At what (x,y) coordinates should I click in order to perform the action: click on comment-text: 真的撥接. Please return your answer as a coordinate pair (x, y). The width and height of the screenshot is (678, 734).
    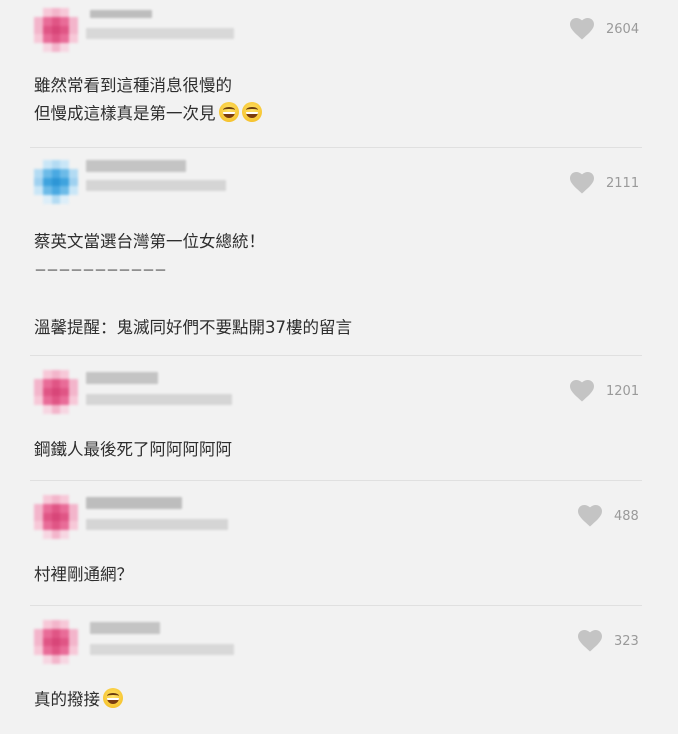
    Looking at the image, I should click on (78, 700).